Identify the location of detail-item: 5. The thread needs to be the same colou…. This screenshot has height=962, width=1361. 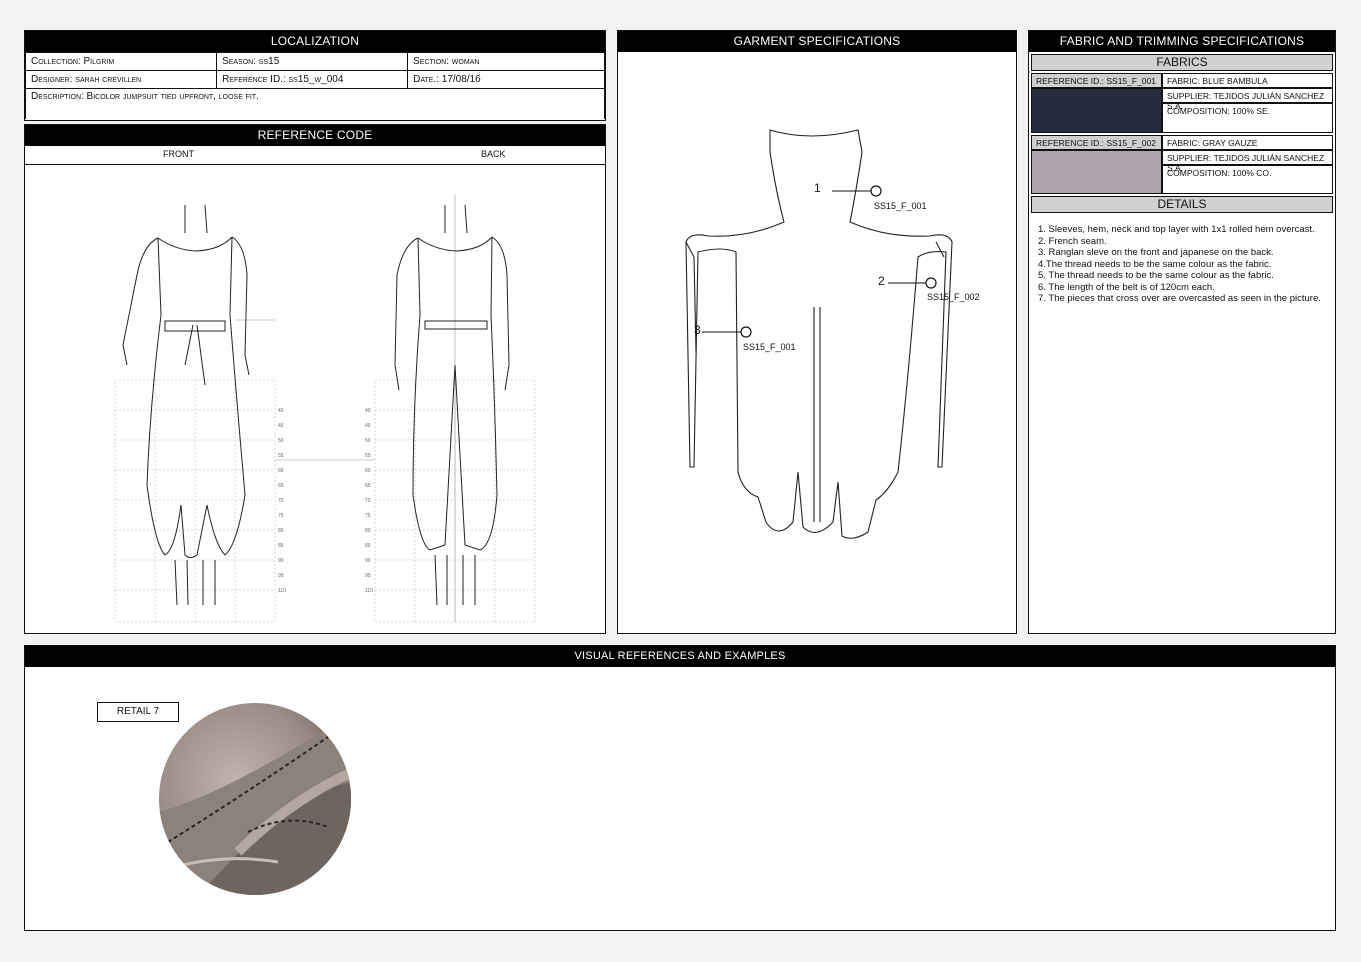
(1156, 275).